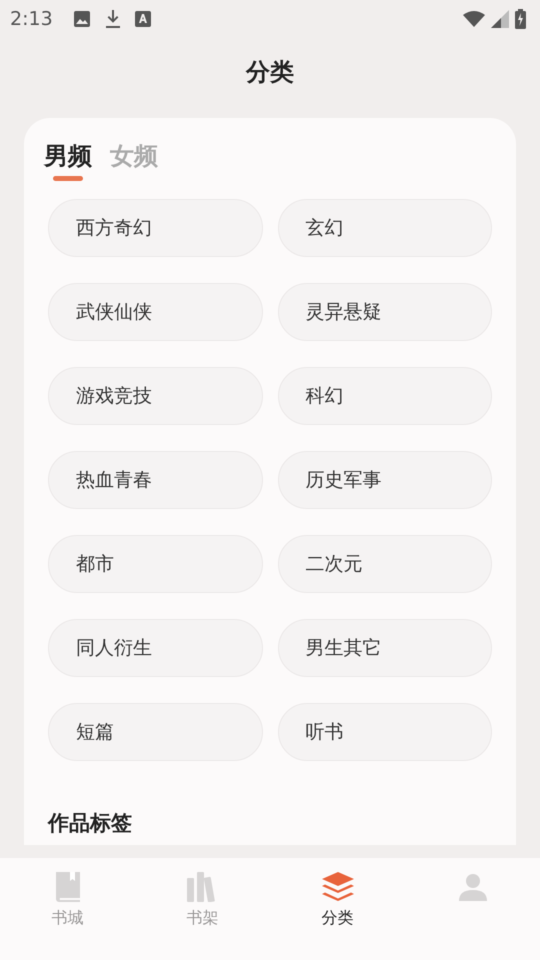  Describe the element at coordinates (385, 564) in the screenshot. I see `category-button: 二次元` at that location.